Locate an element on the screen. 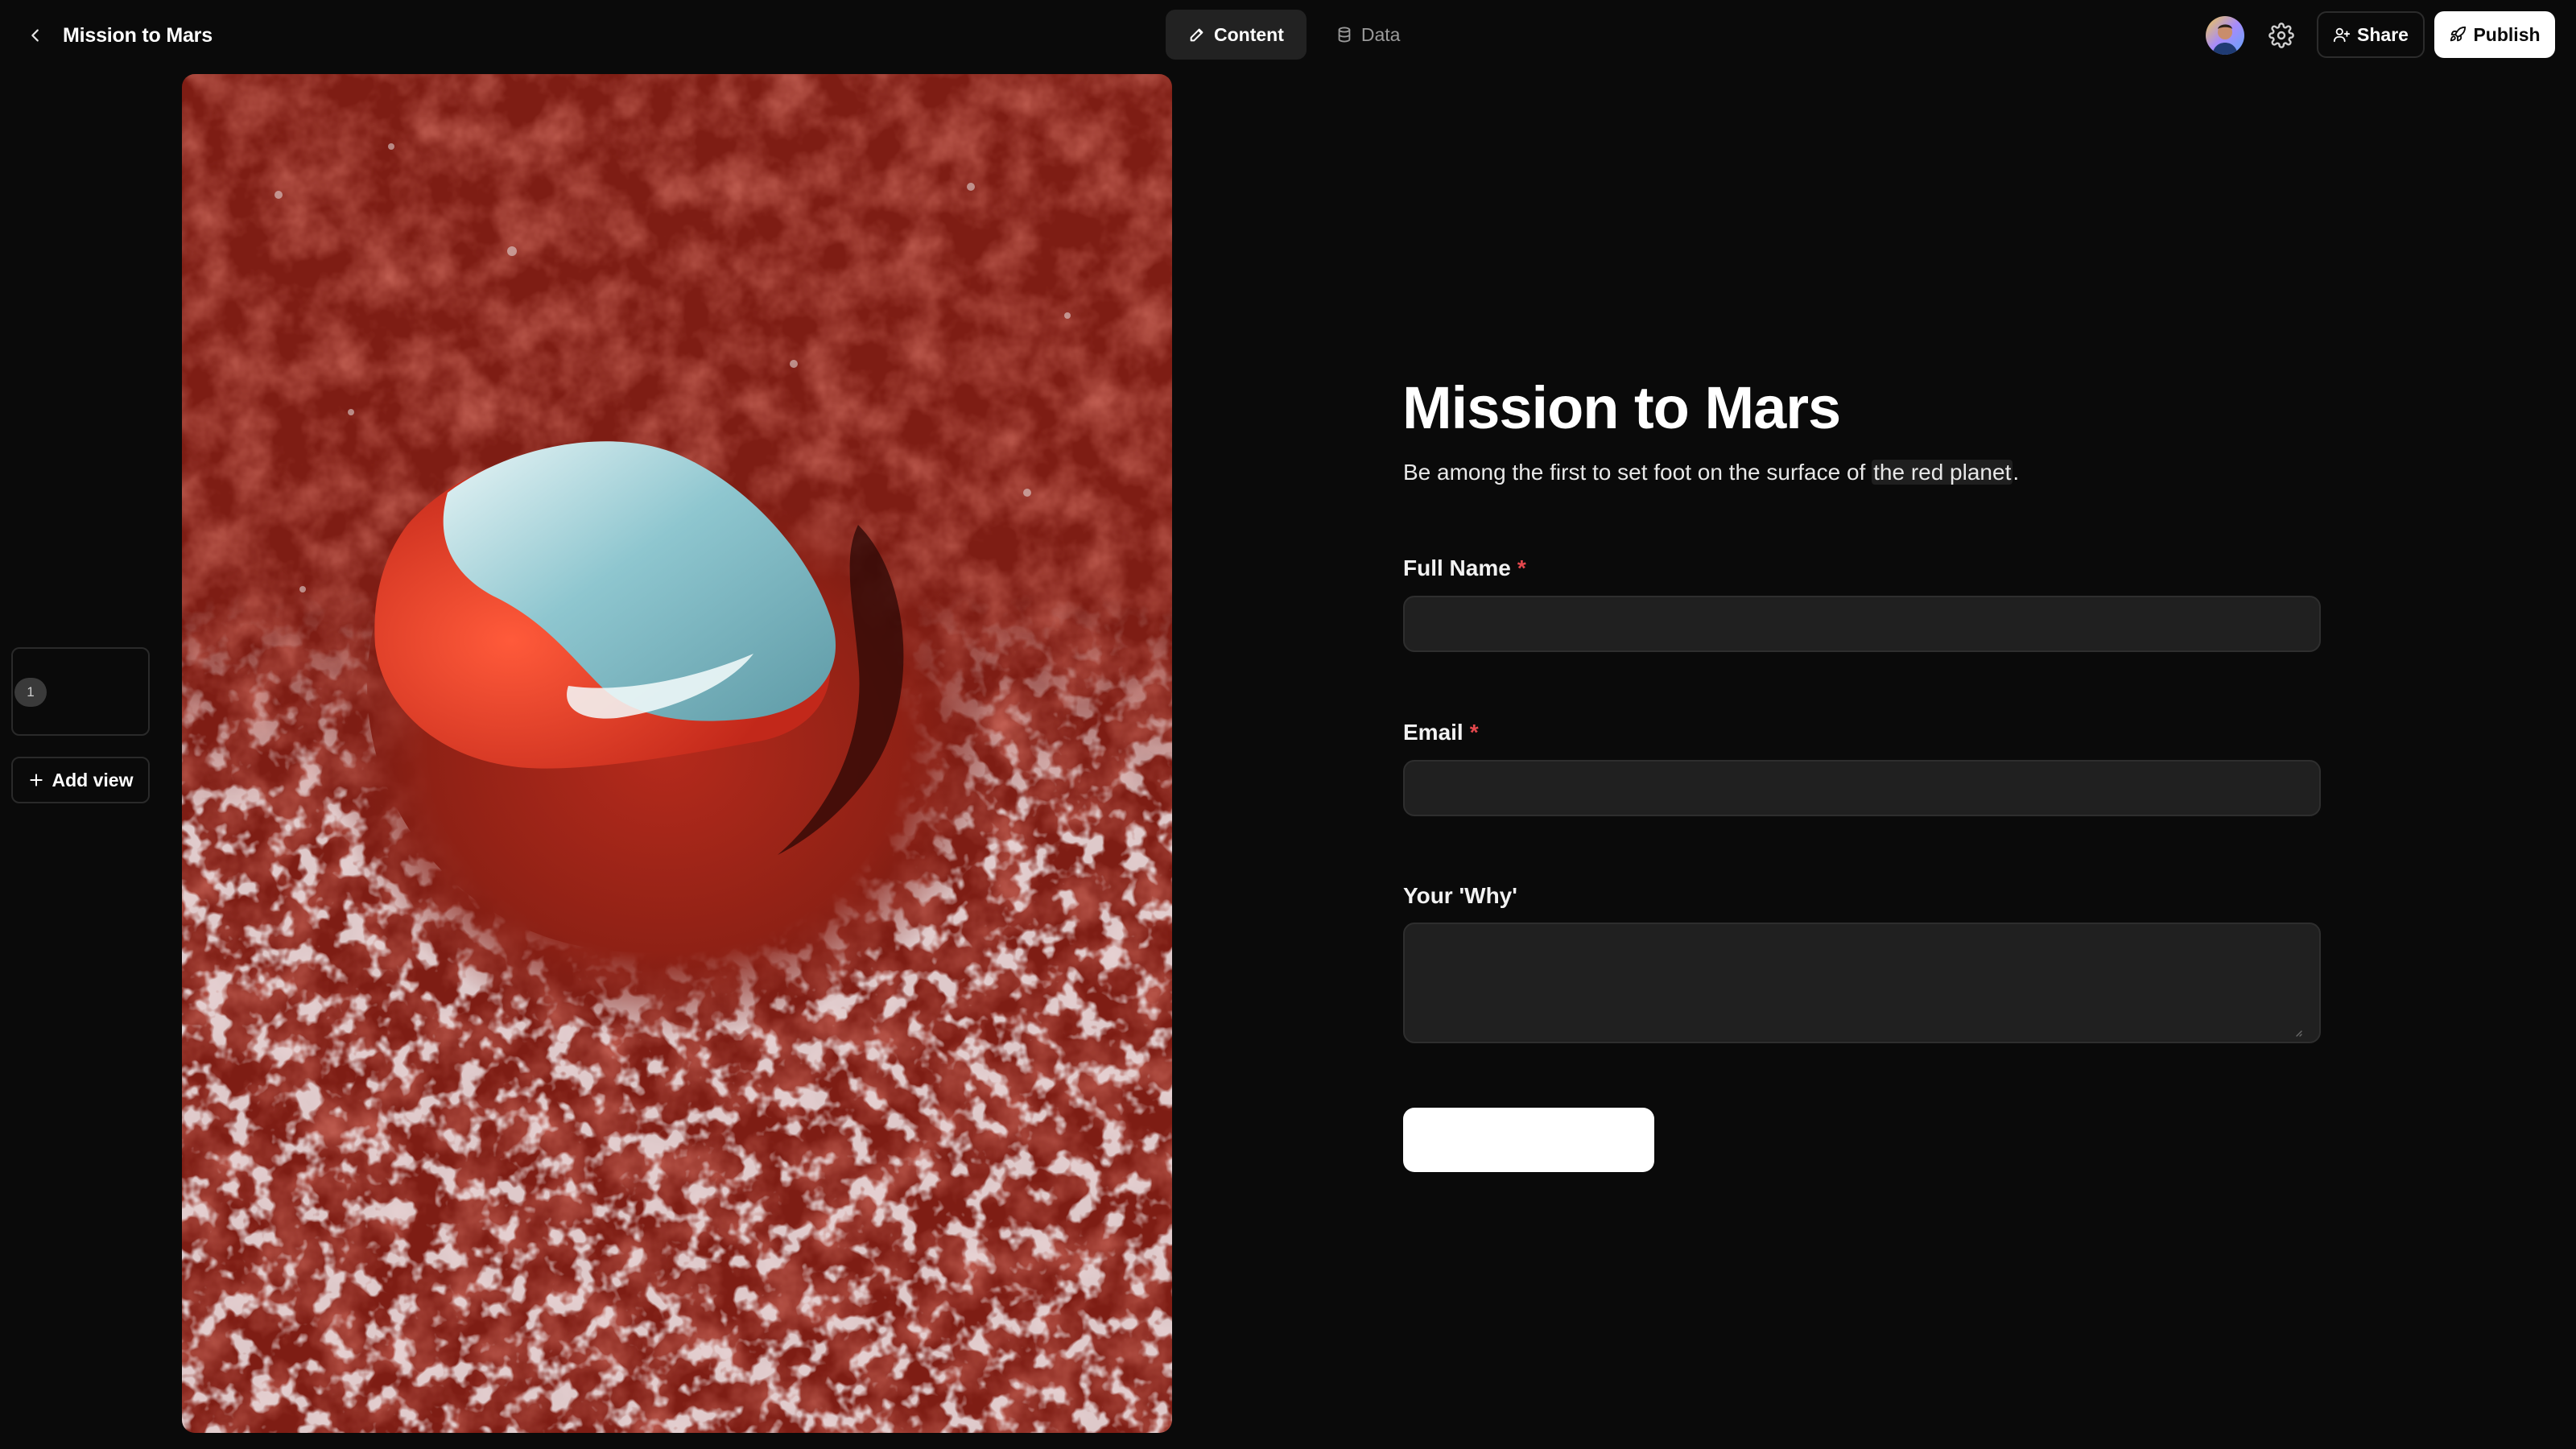 Image resolution: width=2576 pixels, height=1449 pixels. why-label: Your 'Why' is located at coordinates (1460, 895).